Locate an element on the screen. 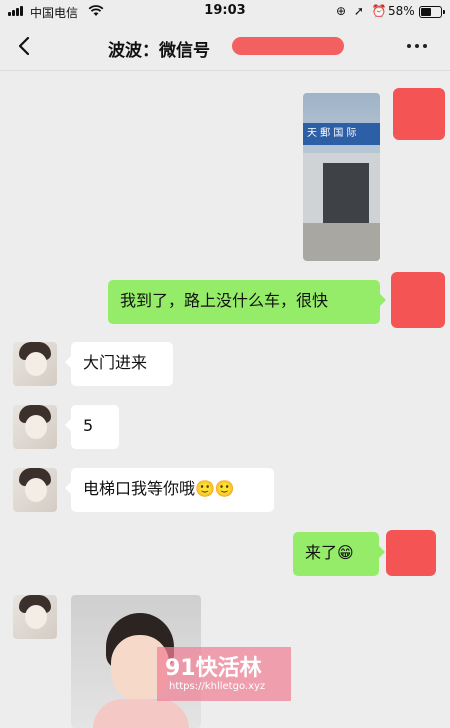 The image size is (450, 728). watermark-url: https://khlletgo.xyz is located at coordinates (217, 686).